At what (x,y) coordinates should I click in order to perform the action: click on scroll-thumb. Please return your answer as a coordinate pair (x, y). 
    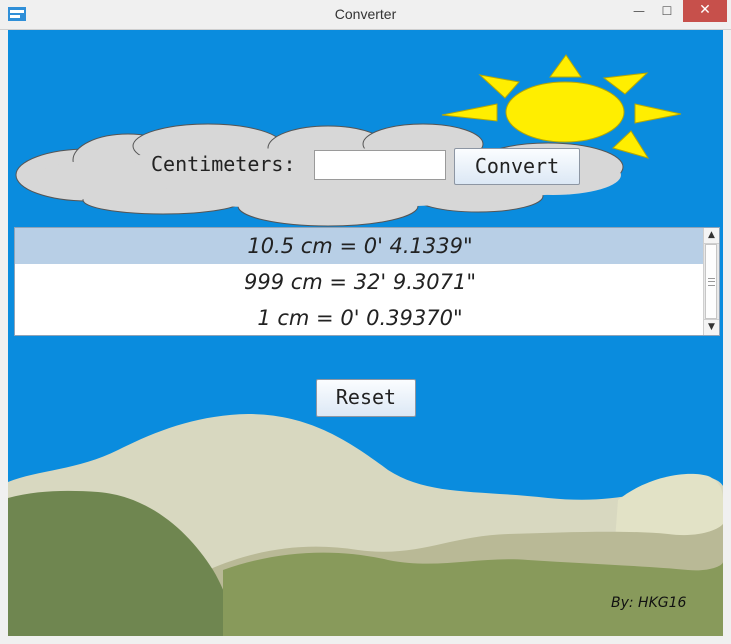
    Looking at the image, I should click on (711, 281).